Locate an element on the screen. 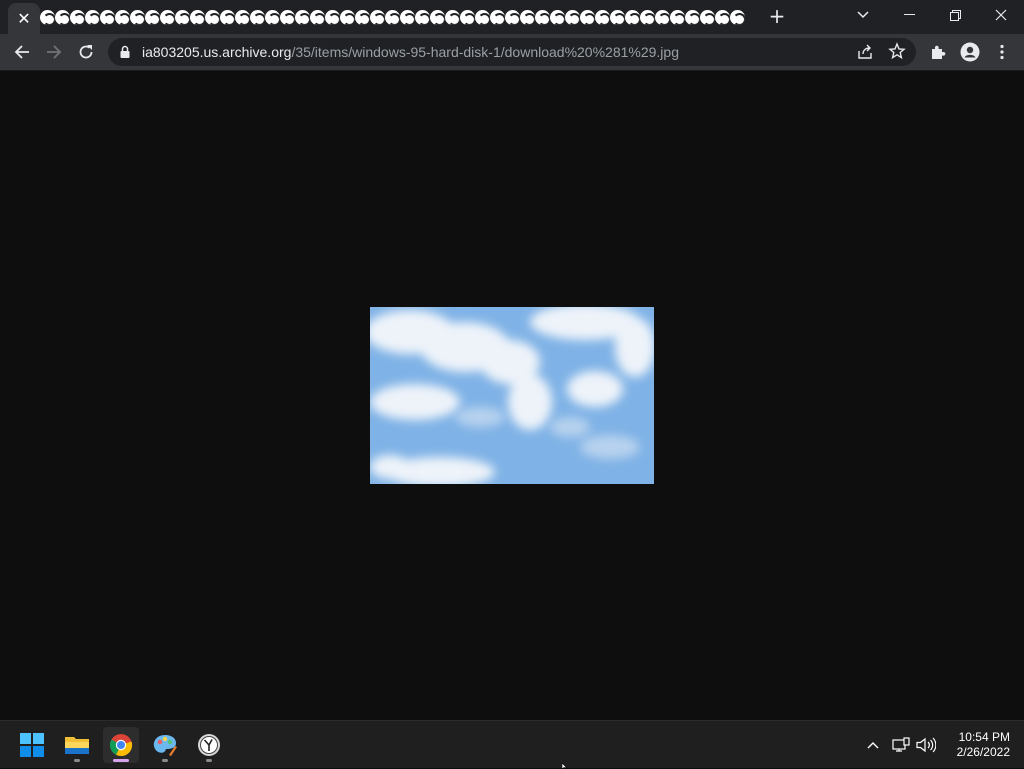  new-tab-button: + is located at coordinates (777, 16).